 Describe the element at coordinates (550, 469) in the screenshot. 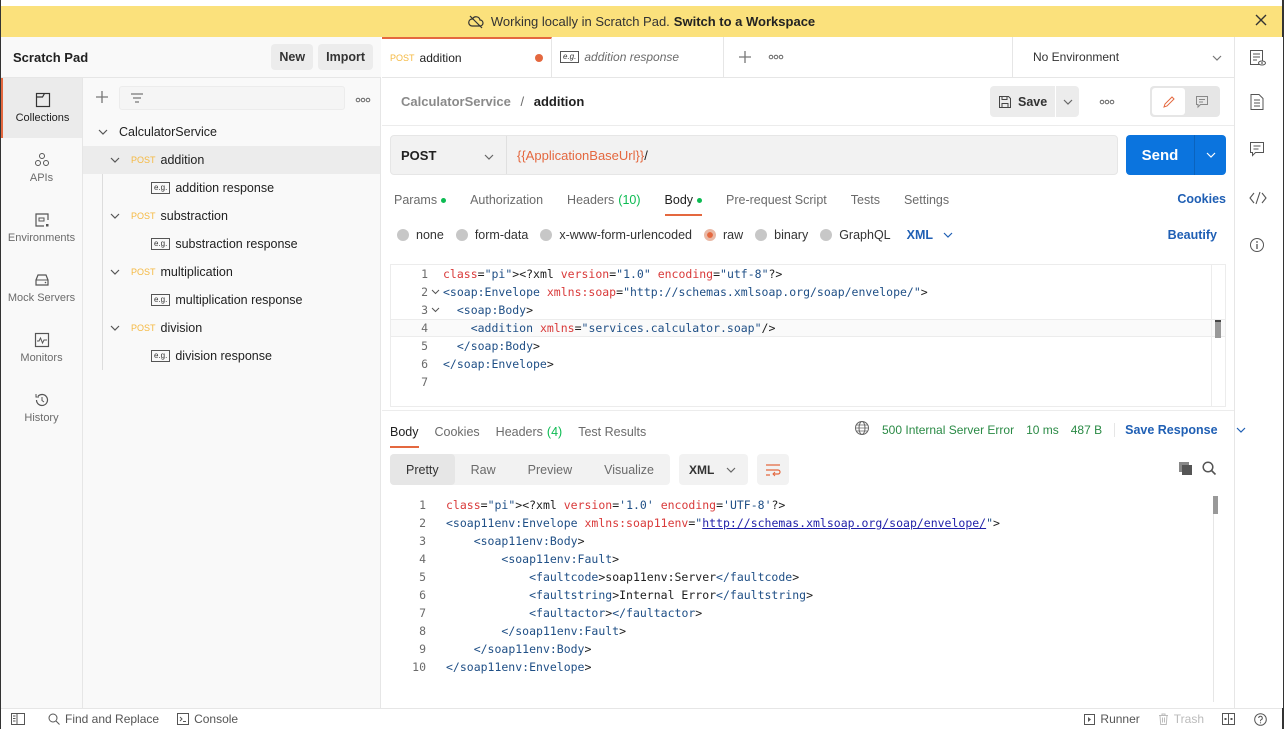

I see `view-preview: Preview` at that location.